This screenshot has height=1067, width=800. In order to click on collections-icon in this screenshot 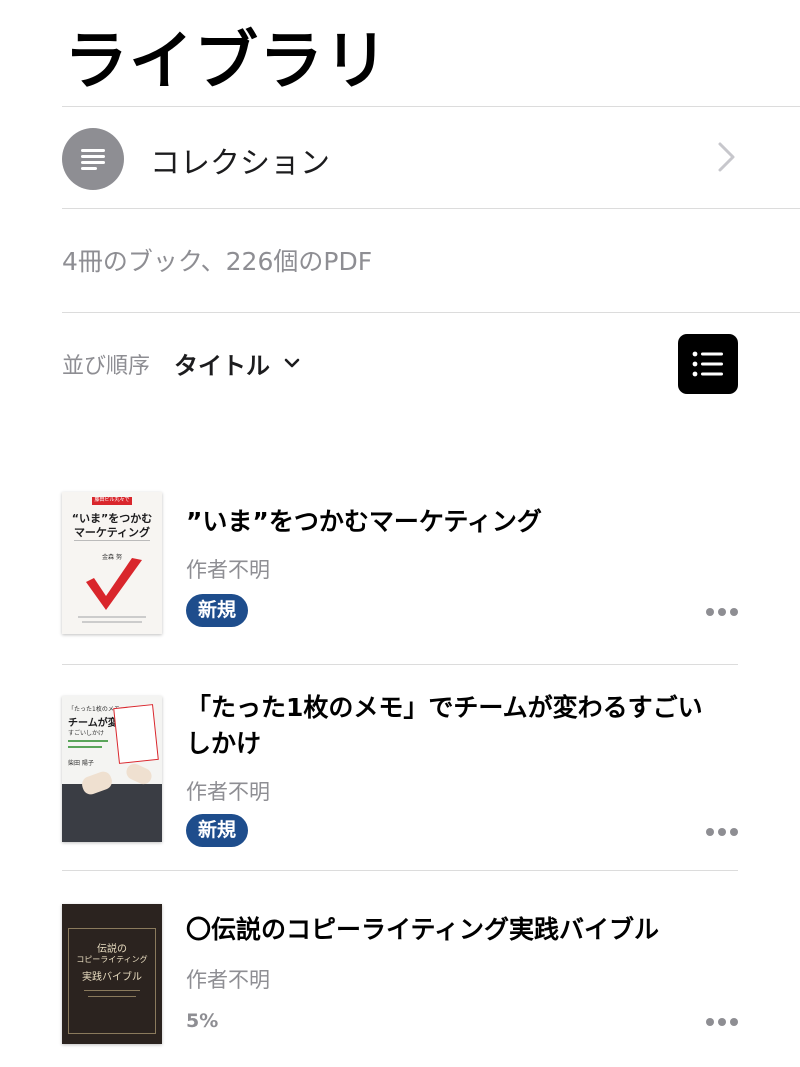, I will do `click(93, 159)`.